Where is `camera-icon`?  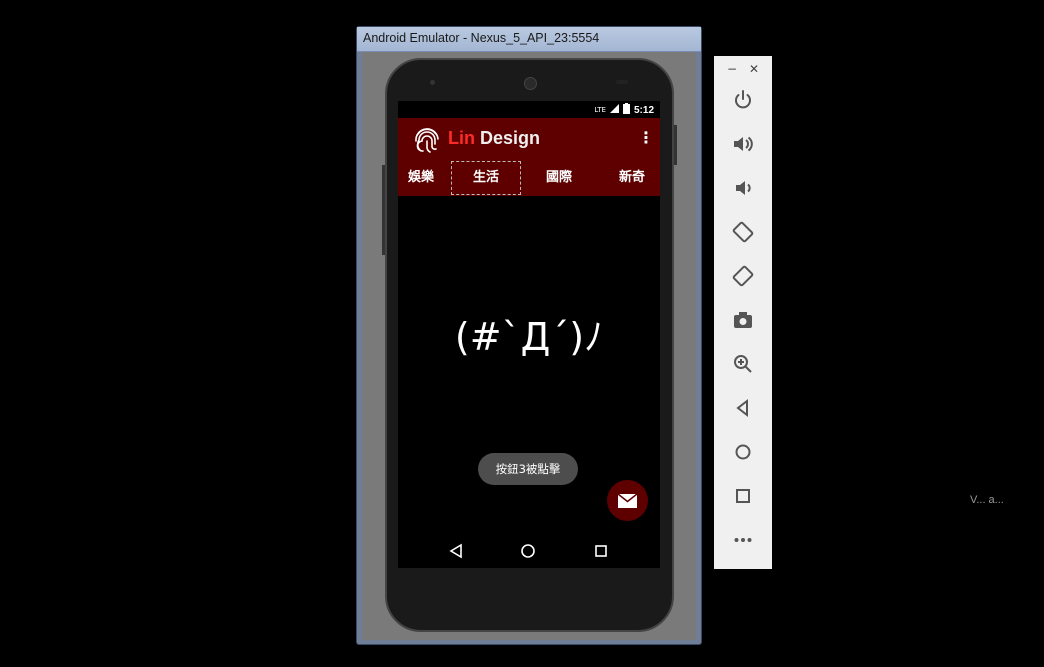
camera-icon is located at coordinates (743, 320).